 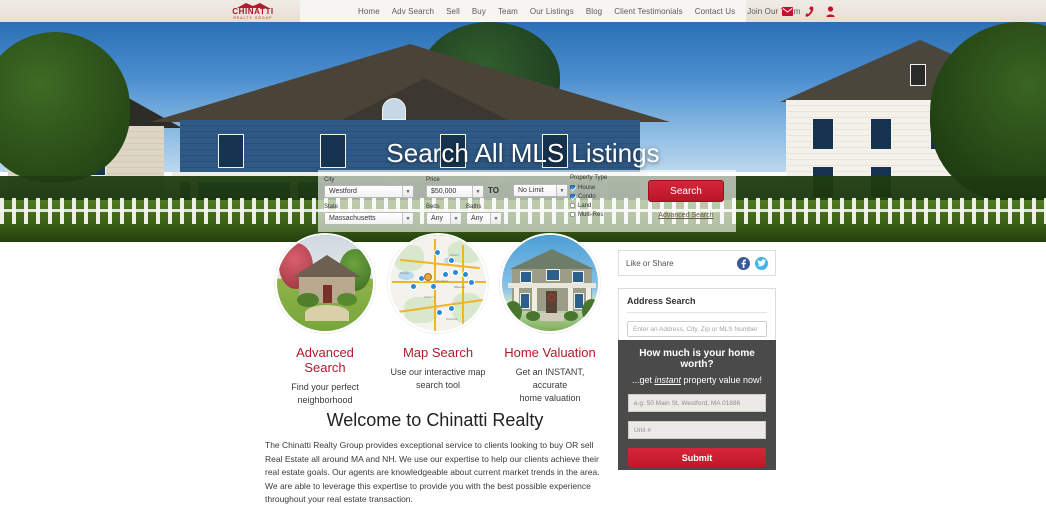 I want to click on twitter-icon, so click(x=761, y=263).